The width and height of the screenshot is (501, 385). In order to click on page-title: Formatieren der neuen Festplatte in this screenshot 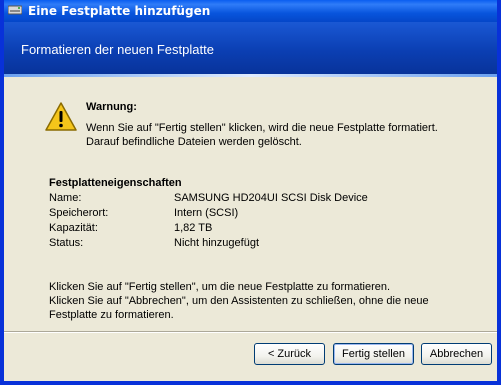, I will do `click(117, 49)`.